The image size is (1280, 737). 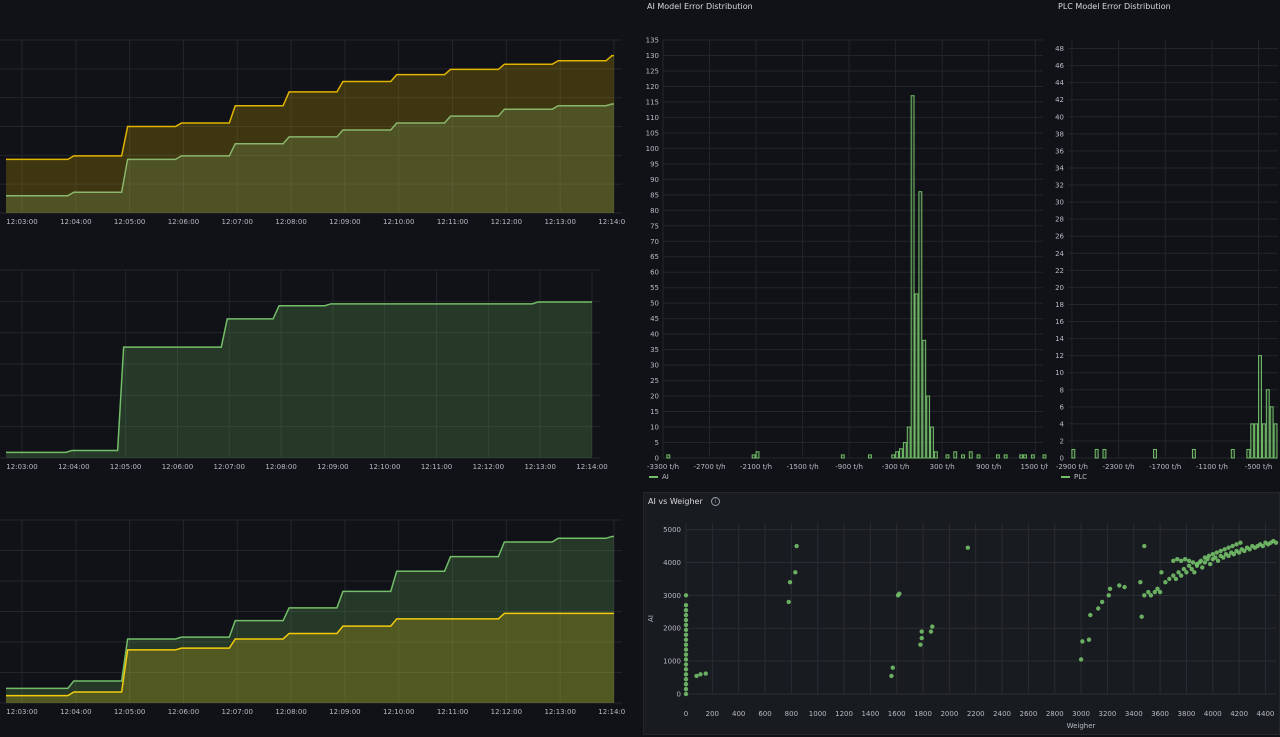 I want to click on x-tick-label: -300 t/h, so click(x=896, y=467).